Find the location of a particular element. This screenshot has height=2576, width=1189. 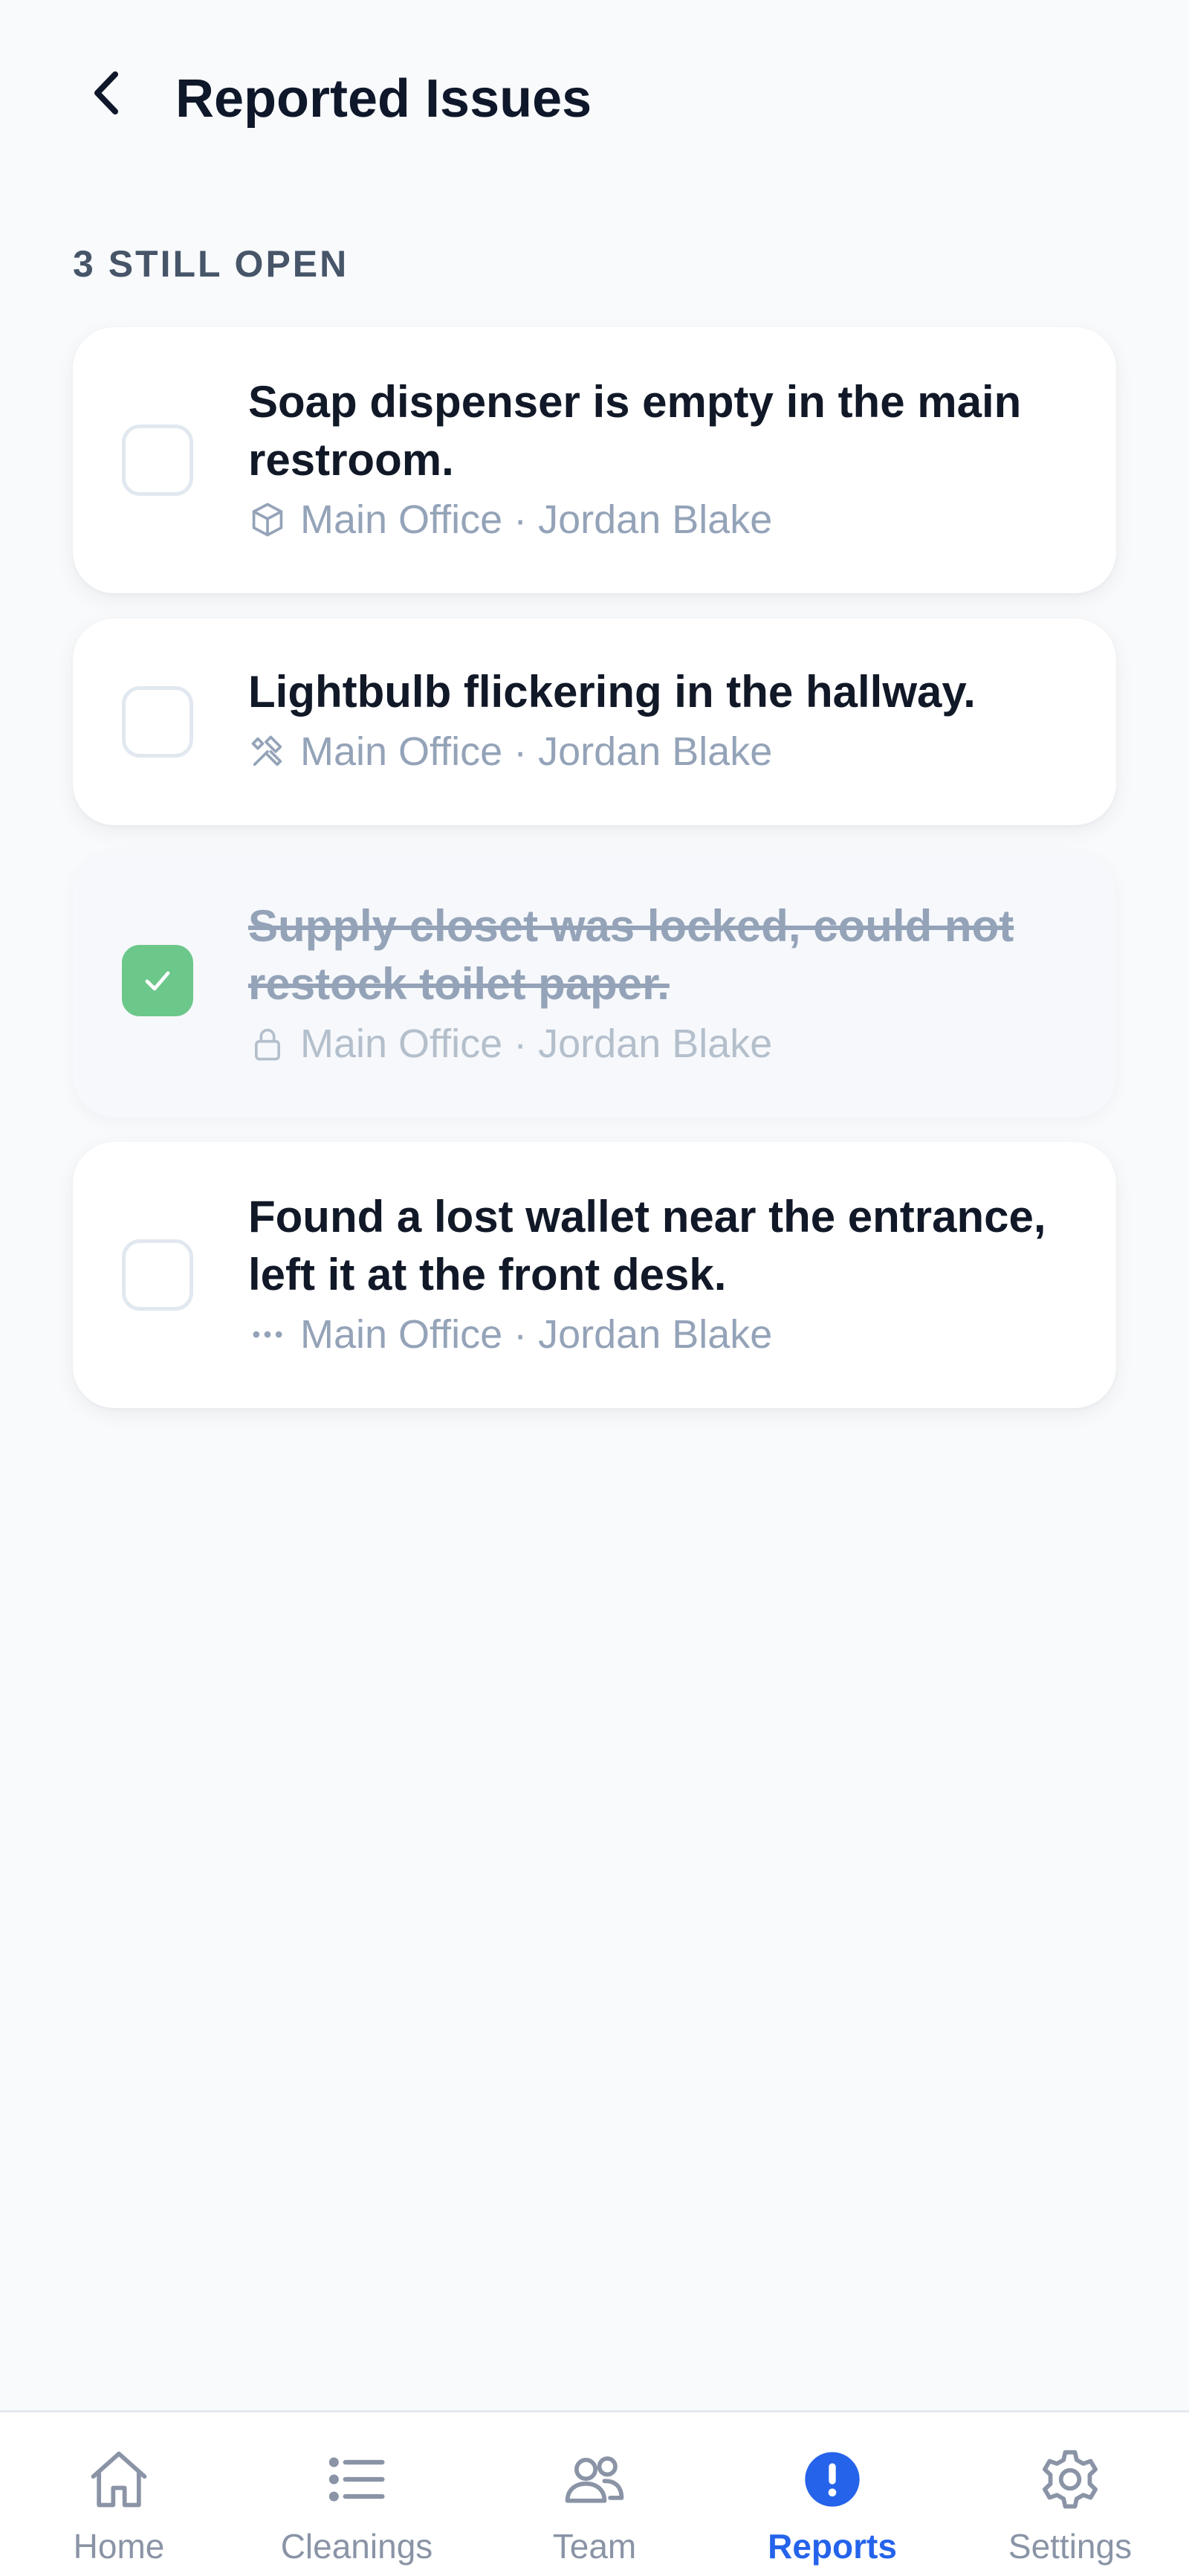

tab-settings: Settings is located at coordinates (1070, 2494).